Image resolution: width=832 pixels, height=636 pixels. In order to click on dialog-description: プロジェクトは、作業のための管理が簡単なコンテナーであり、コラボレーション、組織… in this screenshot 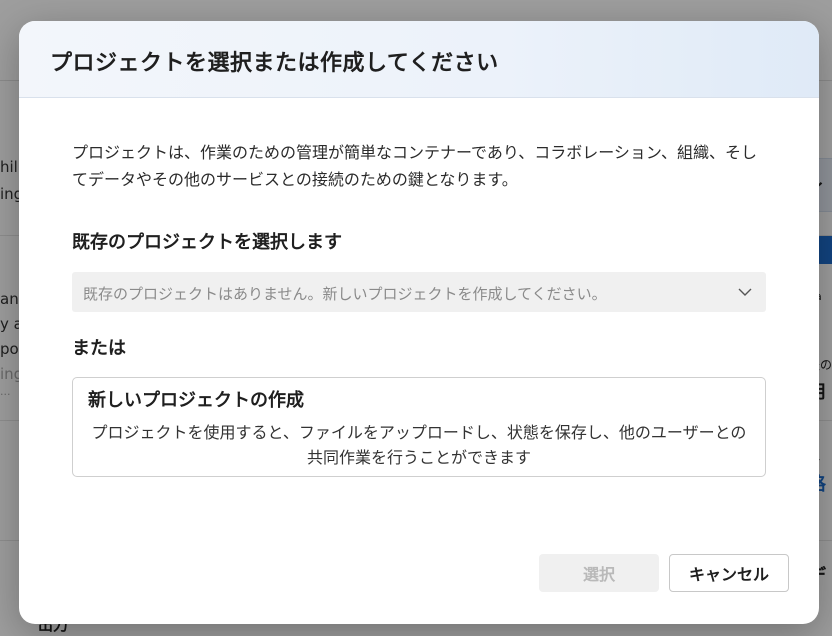, I will do `click(414, 166)`.